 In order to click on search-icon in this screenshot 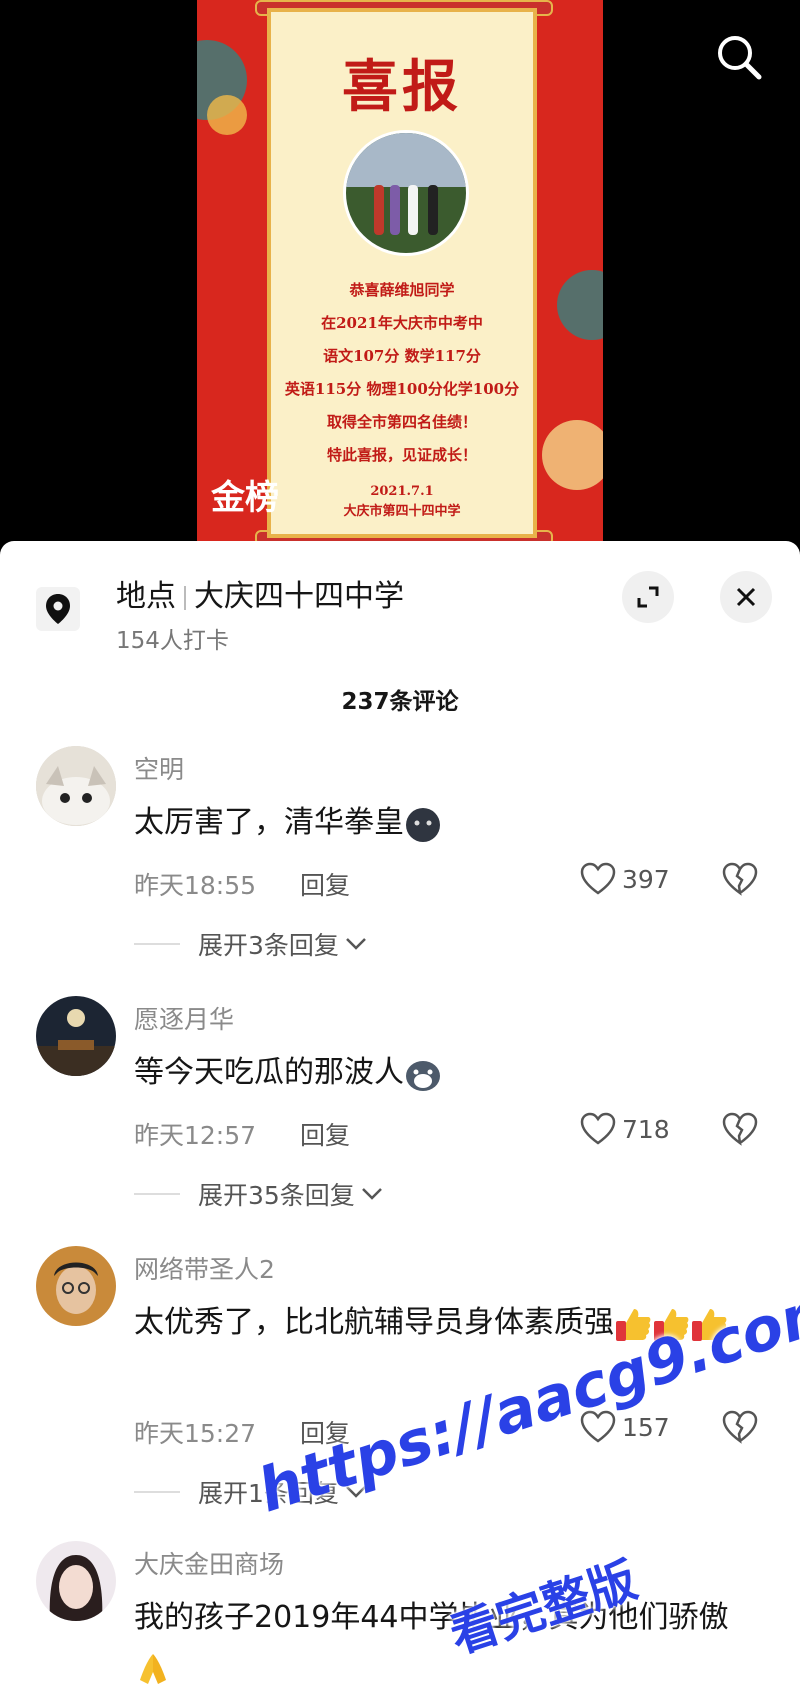, I will do `click(739, 57)`.